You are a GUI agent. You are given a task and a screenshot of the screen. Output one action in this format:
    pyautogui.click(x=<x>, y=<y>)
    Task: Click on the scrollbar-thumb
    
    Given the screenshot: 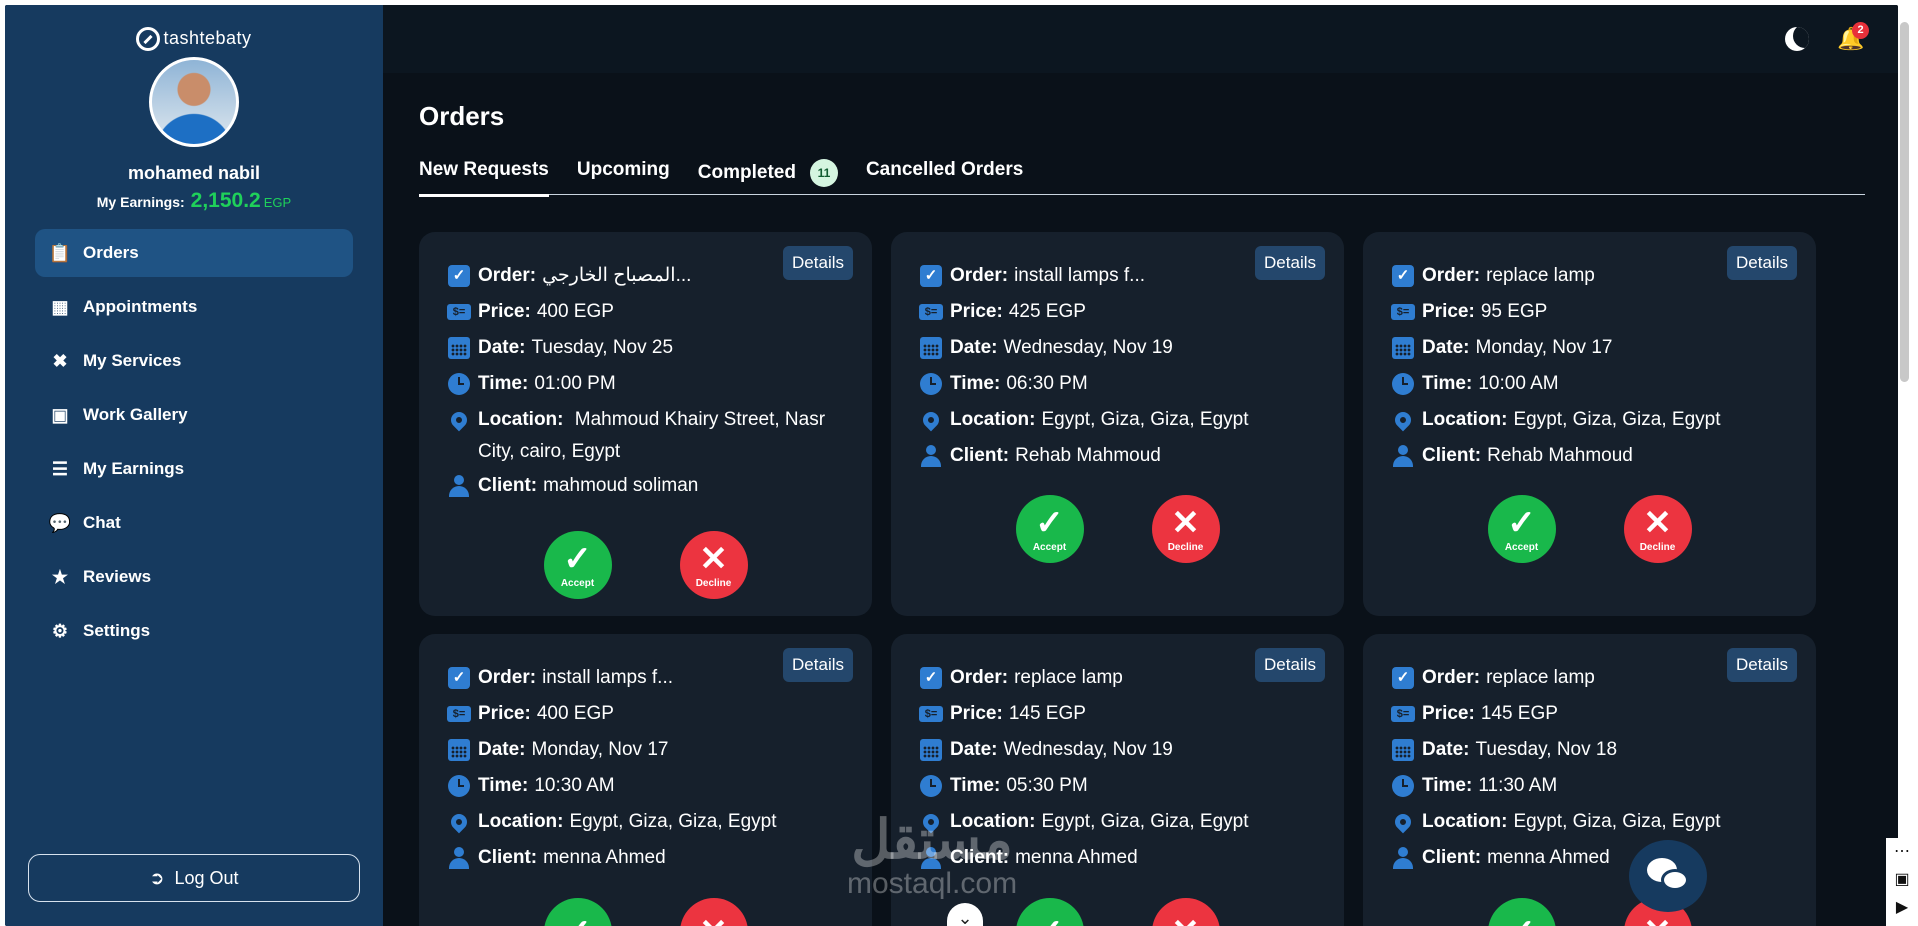 What is the action you would take?
    pyautogui.click(x=1904, y=202)
    